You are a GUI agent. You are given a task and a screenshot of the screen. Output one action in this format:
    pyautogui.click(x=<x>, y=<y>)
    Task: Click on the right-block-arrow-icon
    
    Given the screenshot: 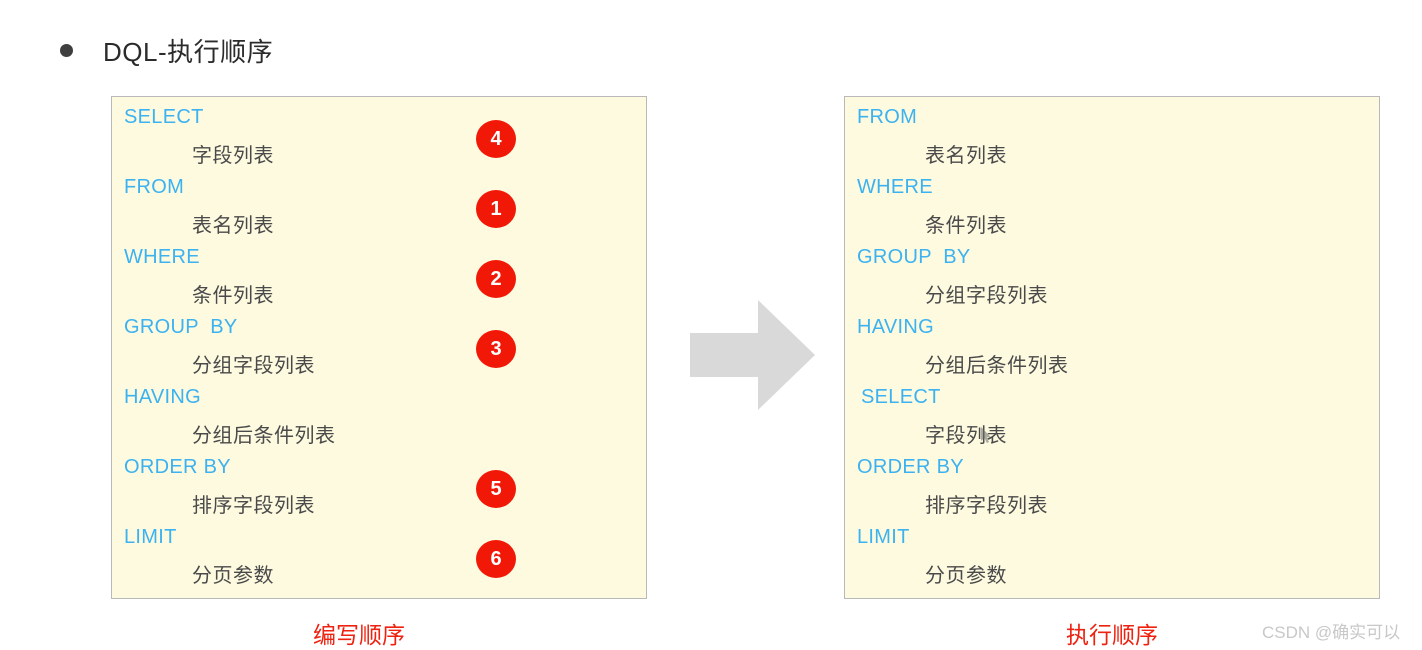 What is the action you would take?
    pyautogui.click(x=752, y=355)
    